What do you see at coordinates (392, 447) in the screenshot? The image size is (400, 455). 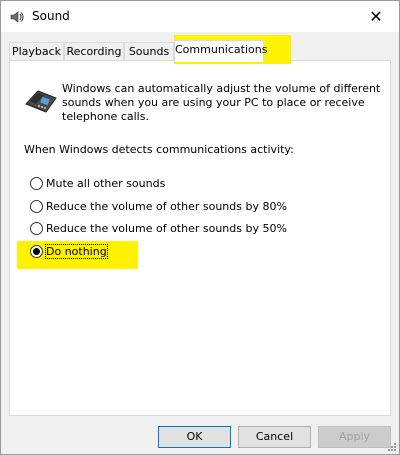 I see `resize-grip-icon` at bounding box center [392, 447].